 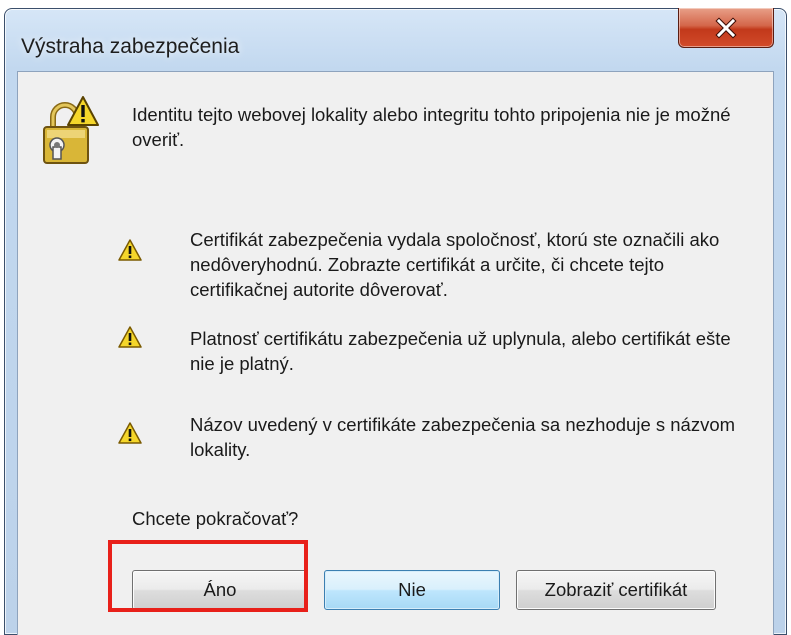 What do you see at coordinates (130, 46) in the screenshot?
I see `window-title: Výstraha zabezpečenia` at bounding box center [130, 46].